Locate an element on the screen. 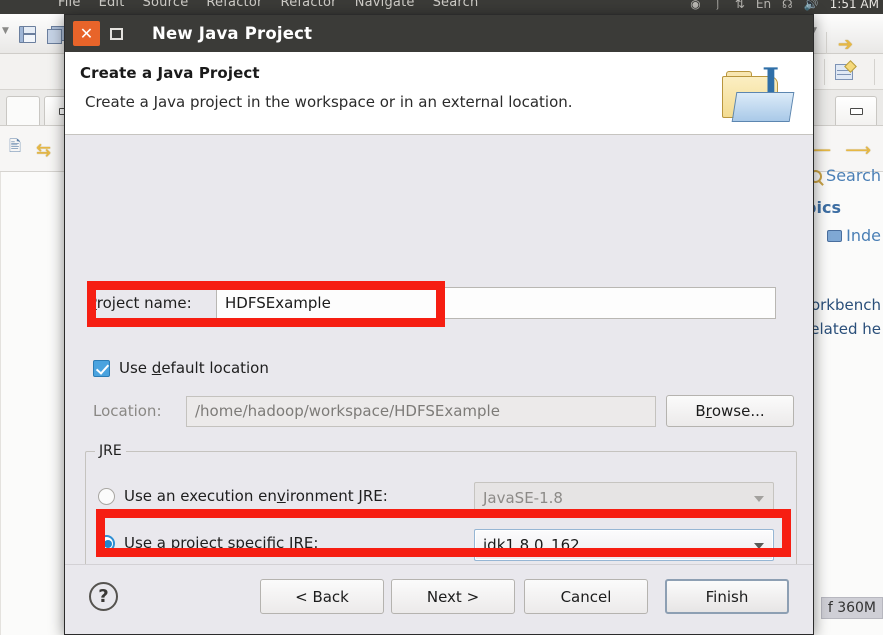 The width and height of the screenshot is (883, 635). radio-execution-environment-jre: Use an execution environment JRE: is located at coordinates (243, 496).